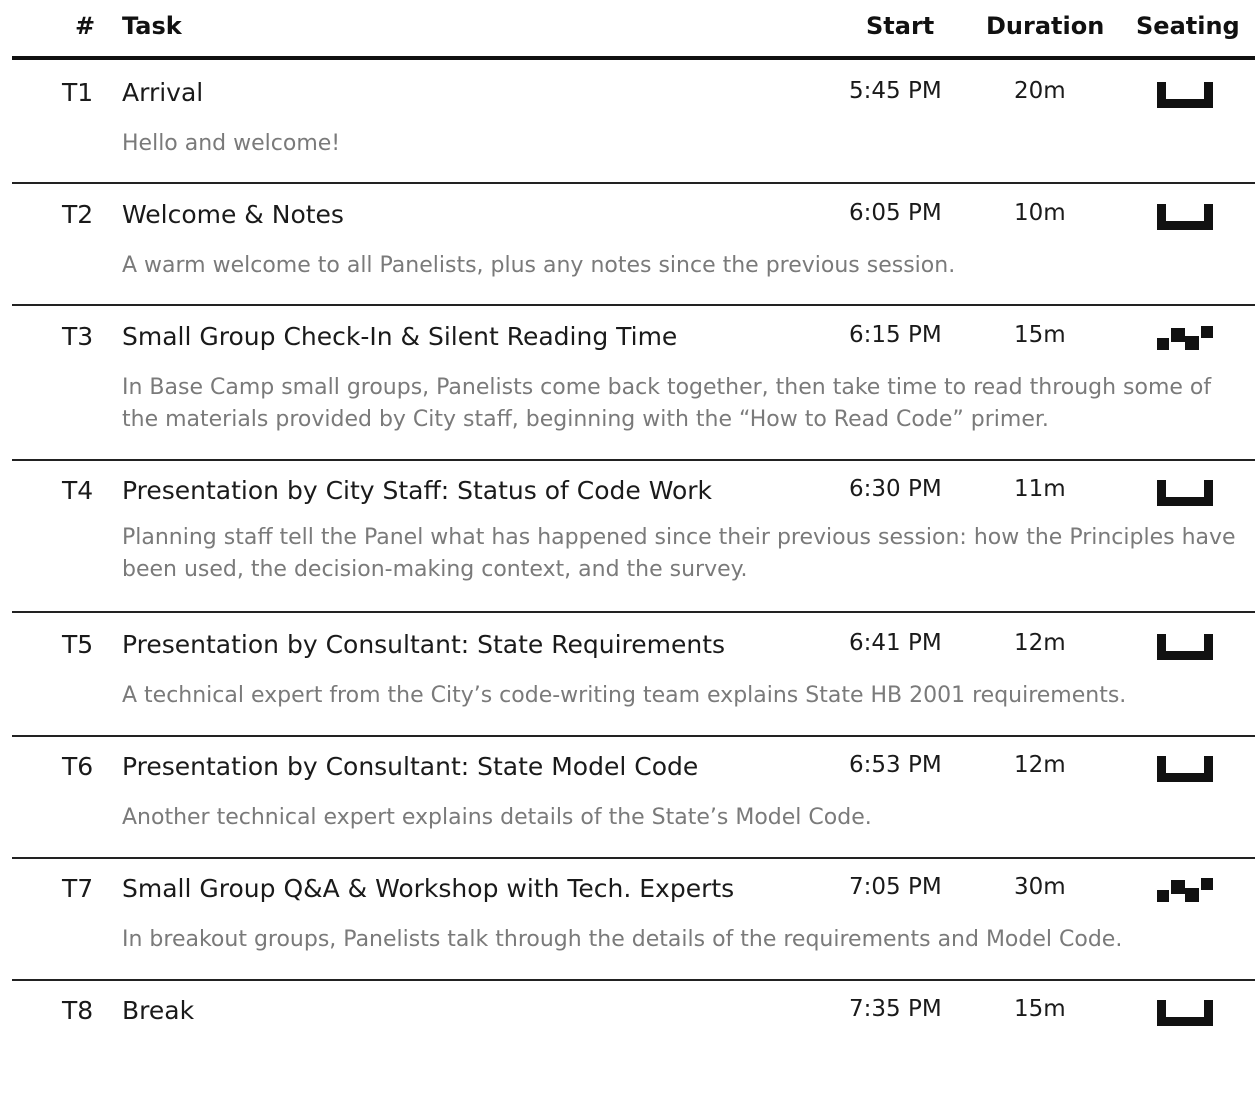 This screenshot has height=1095, width=1255. What do you see at coordinates (78, 888) in the screenshot?
I see `task-number: T7` at bounding box center [78, 888].